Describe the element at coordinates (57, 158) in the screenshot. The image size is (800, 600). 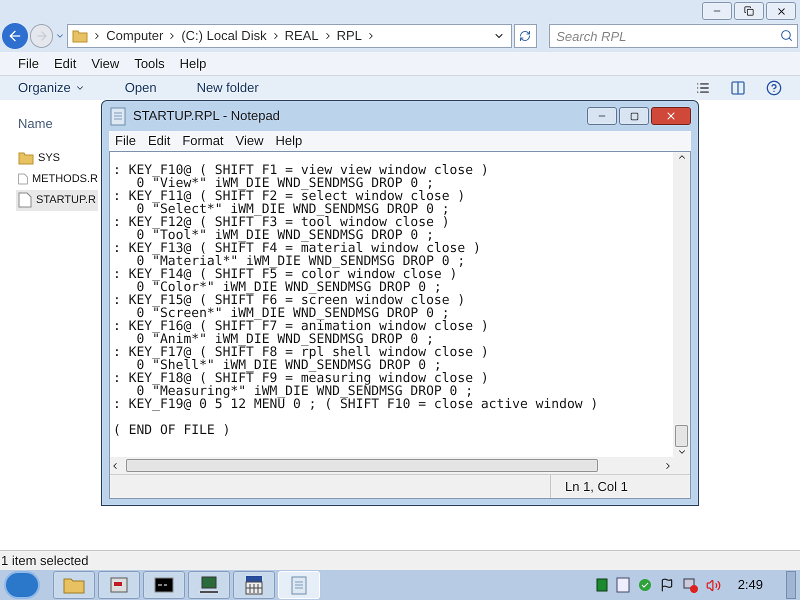
I see `folder-list-item: SYS` at that location.